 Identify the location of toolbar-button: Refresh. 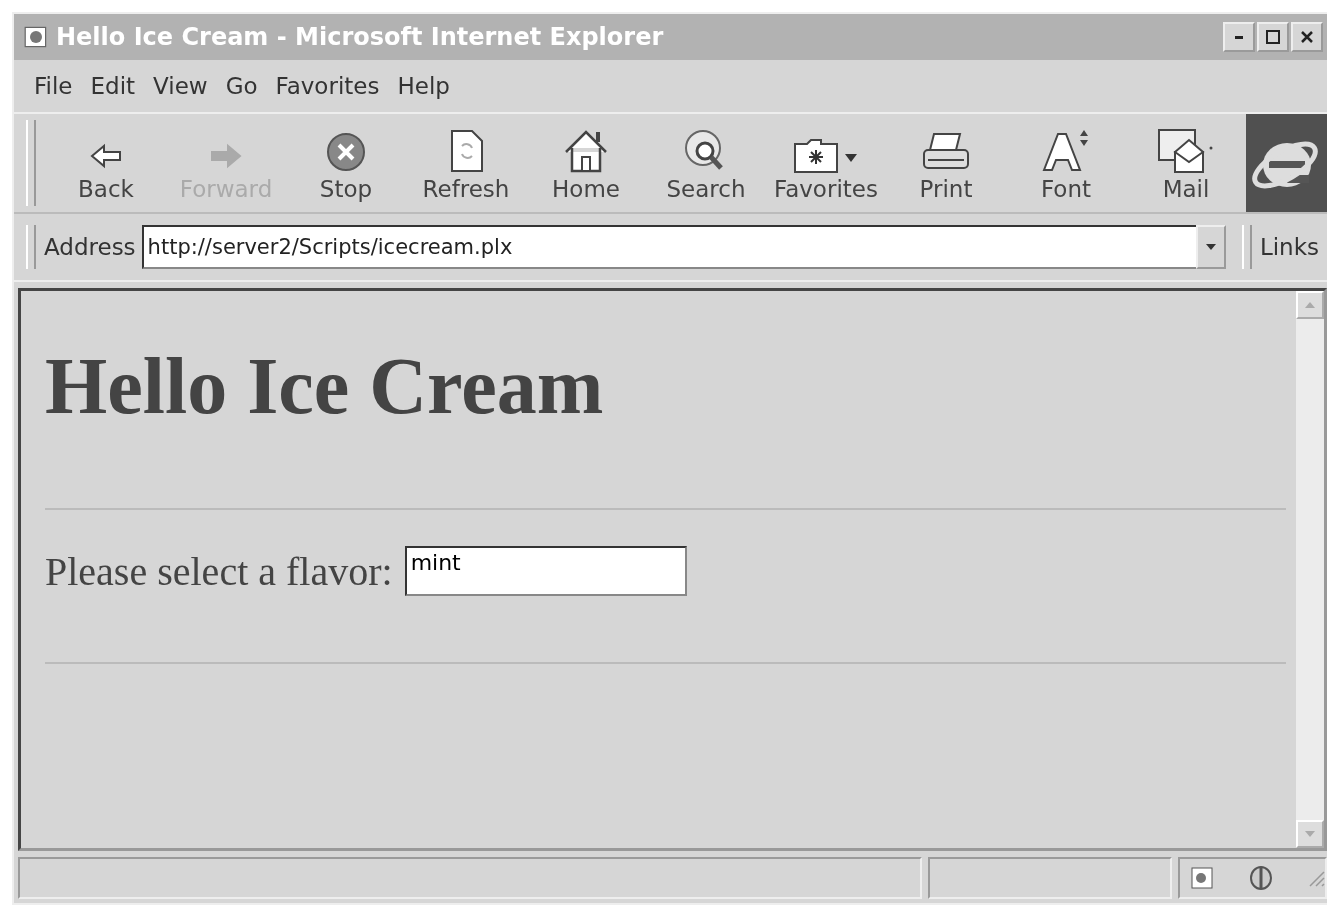
(466, 163).